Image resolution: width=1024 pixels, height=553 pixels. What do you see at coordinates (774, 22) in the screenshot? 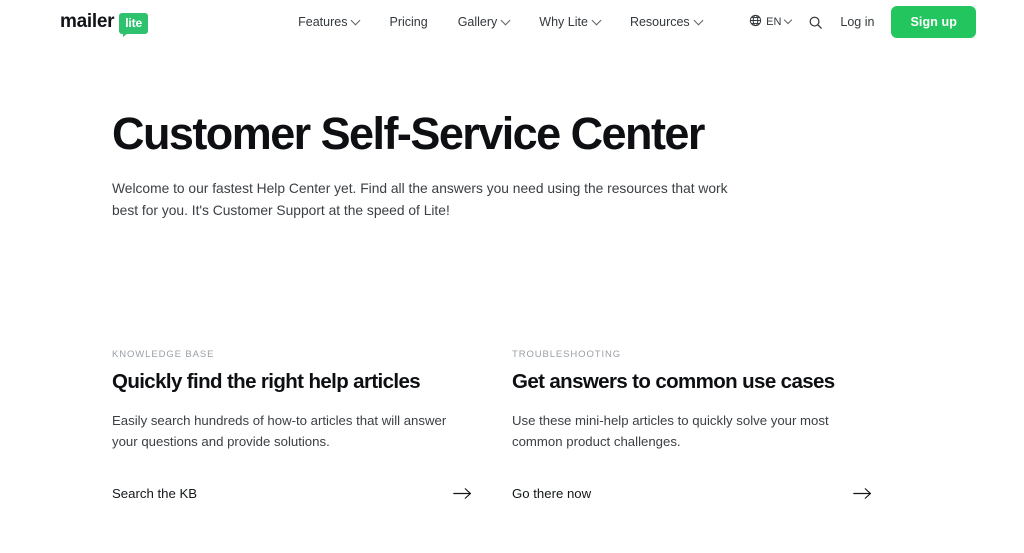
I see `language-value: EN` at bounding box center [774, 22].